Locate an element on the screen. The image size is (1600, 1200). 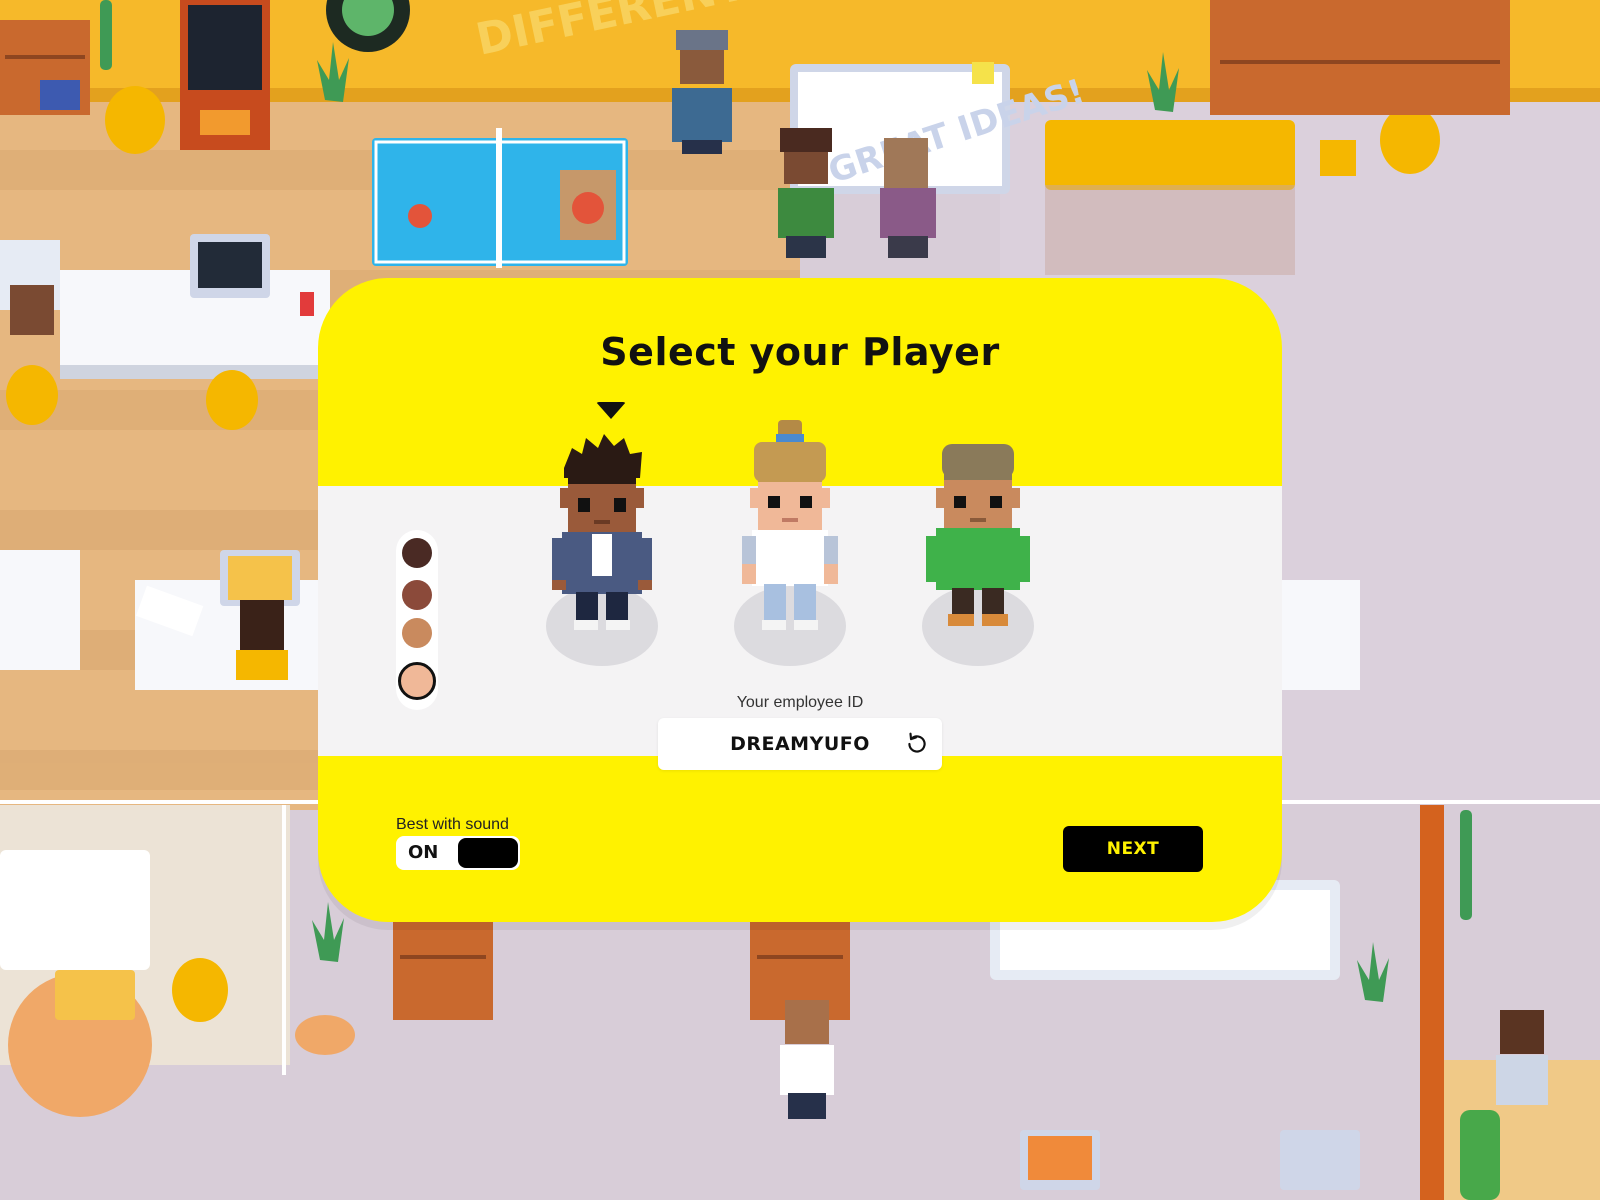
next-button: NEXT is located at coordinates (1133, 849).